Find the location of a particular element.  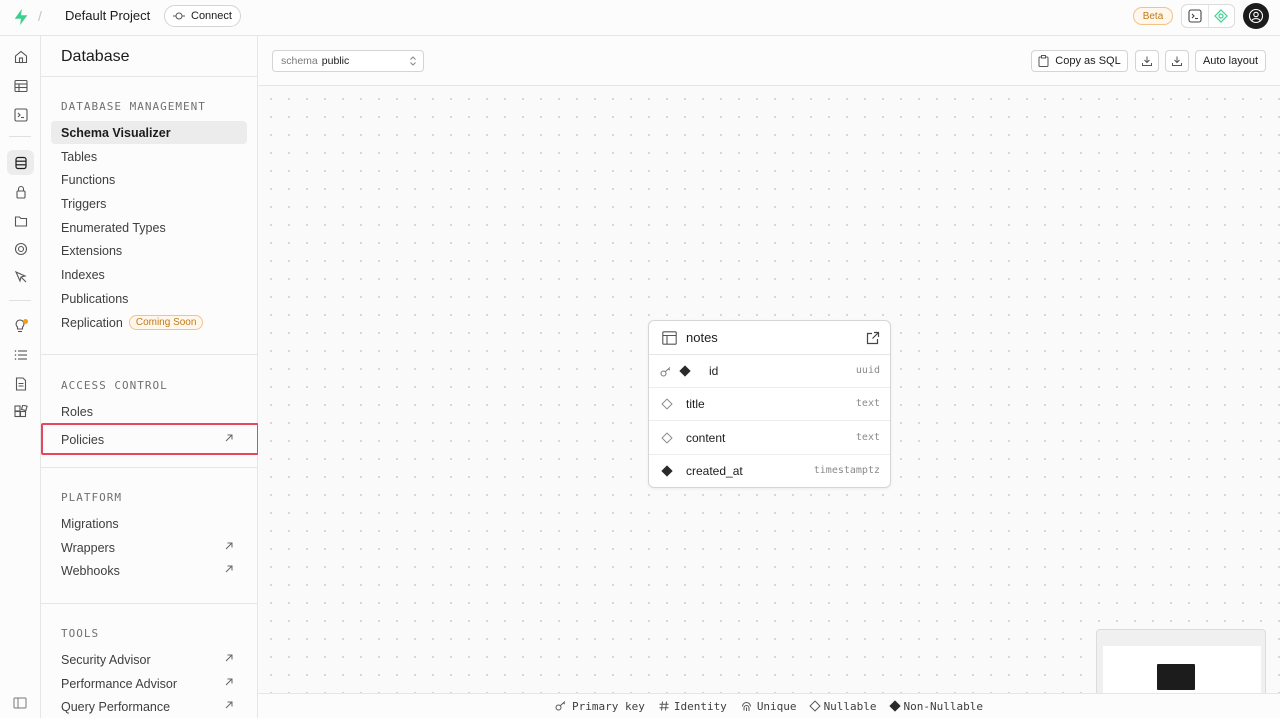

download-svg-button is located at coordinates (1177, 61).